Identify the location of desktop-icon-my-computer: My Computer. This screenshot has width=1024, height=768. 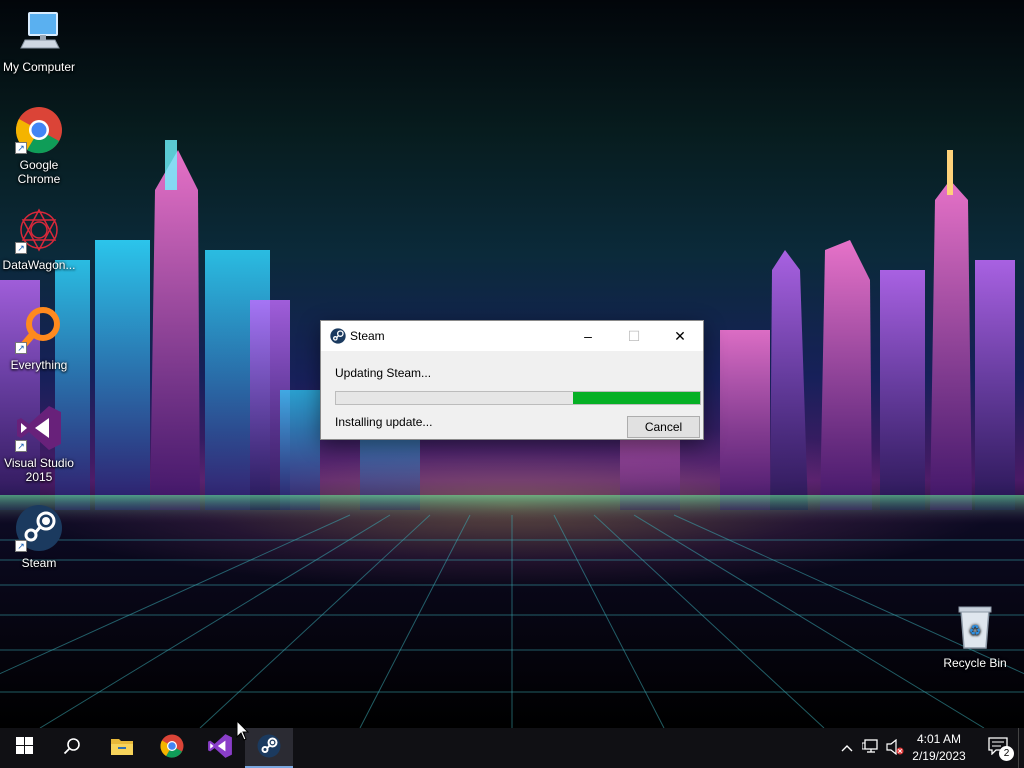
(39, 41).